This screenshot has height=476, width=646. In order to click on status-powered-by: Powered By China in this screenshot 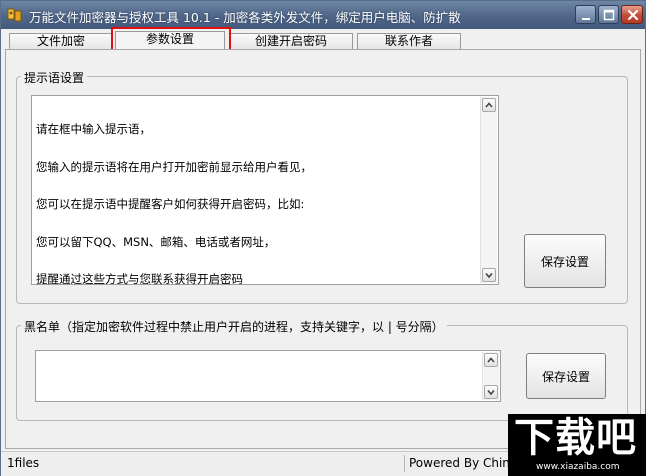, I will do `click(463, 463)`.